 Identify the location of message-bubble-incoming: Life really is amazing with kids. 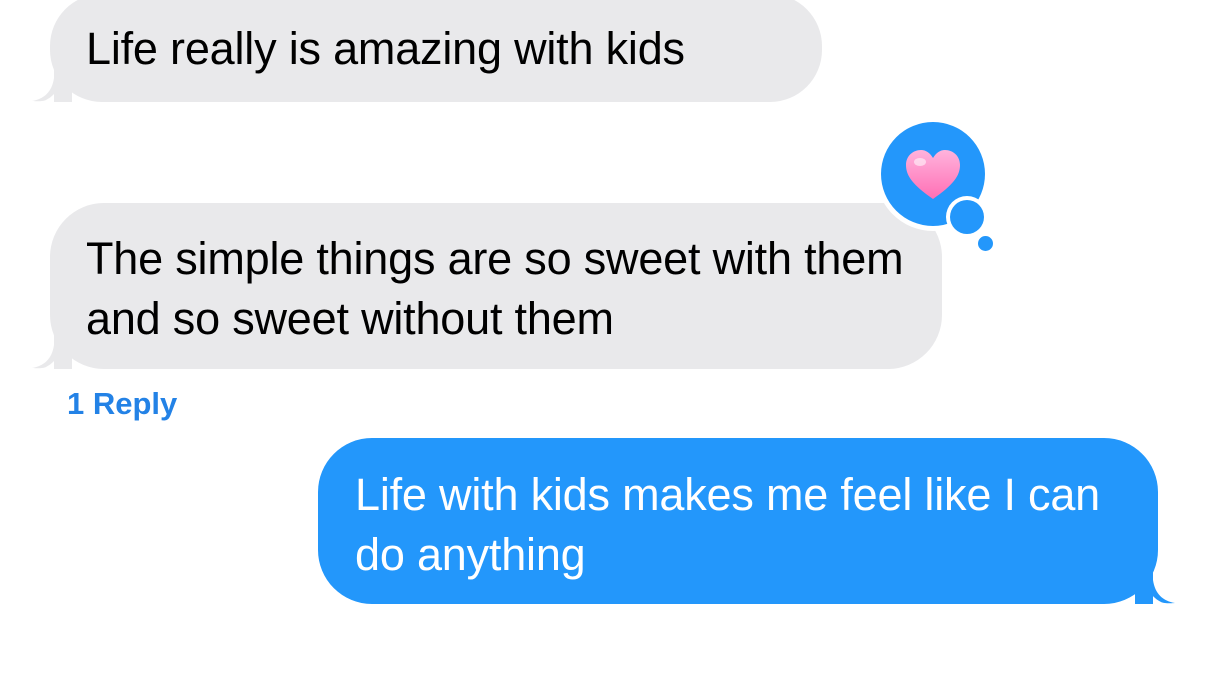
(427, 51).